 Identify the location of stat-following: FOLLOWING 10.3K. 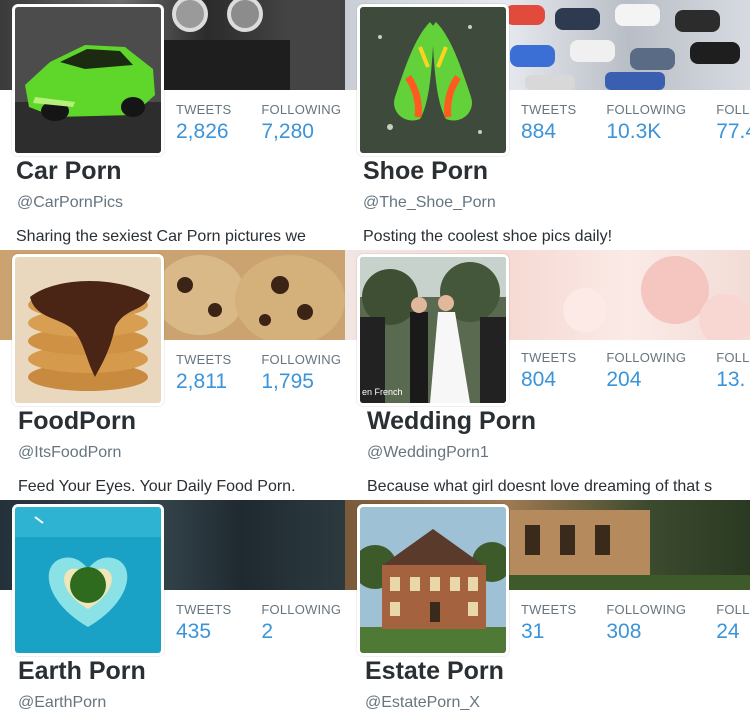
(646, 123).